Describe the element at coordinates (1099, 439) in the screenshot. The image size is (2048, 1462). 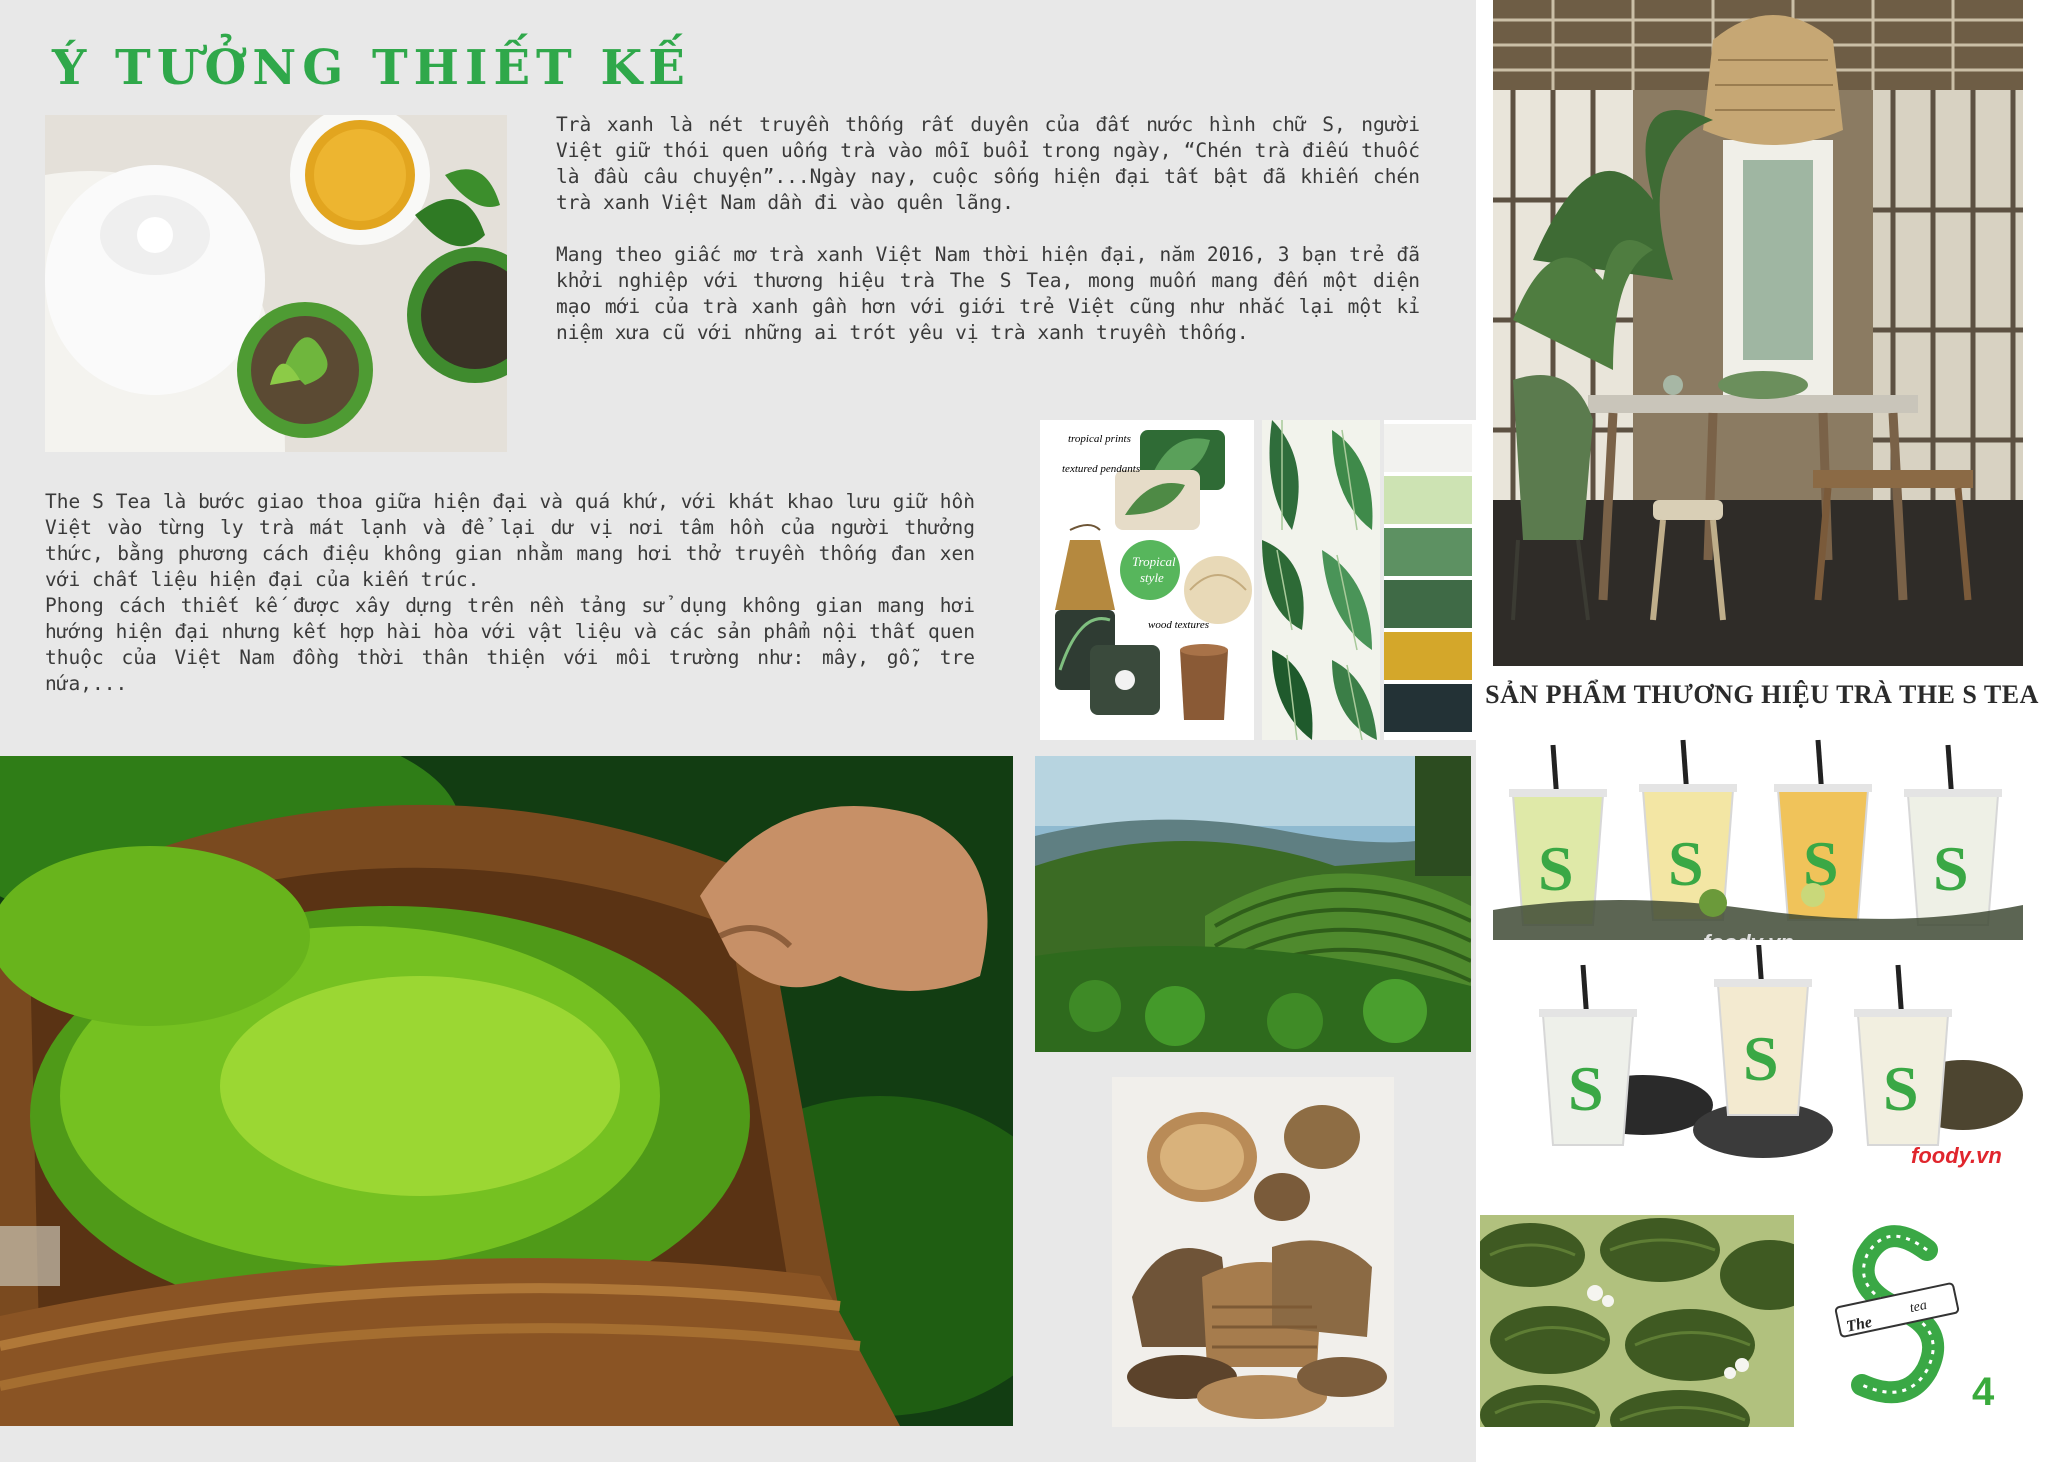
I see `mood-label-prints: tropical prints` at that location.